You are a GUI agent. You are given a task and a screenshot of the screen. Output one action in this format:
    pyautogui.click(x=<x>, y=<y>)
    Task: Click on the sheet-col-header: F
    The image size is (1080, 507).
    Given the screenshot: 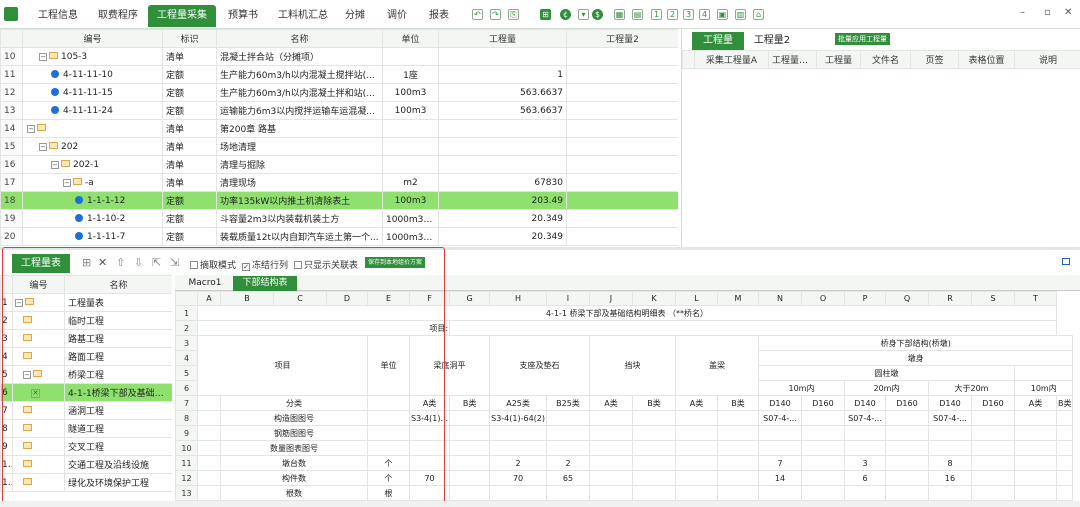 What is the action you would take?
    pyautogui.click(x=429, y=298)
    